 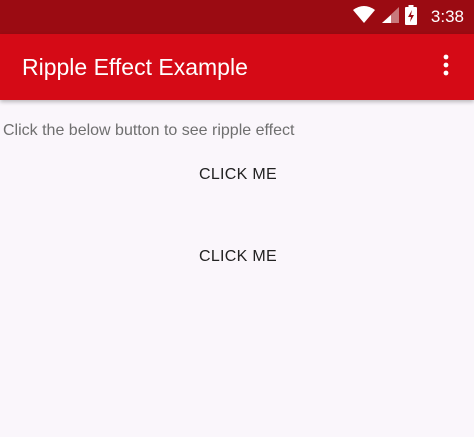 I want to click on click-me-button-2: CLICK ME, so click(x=238, y=257).